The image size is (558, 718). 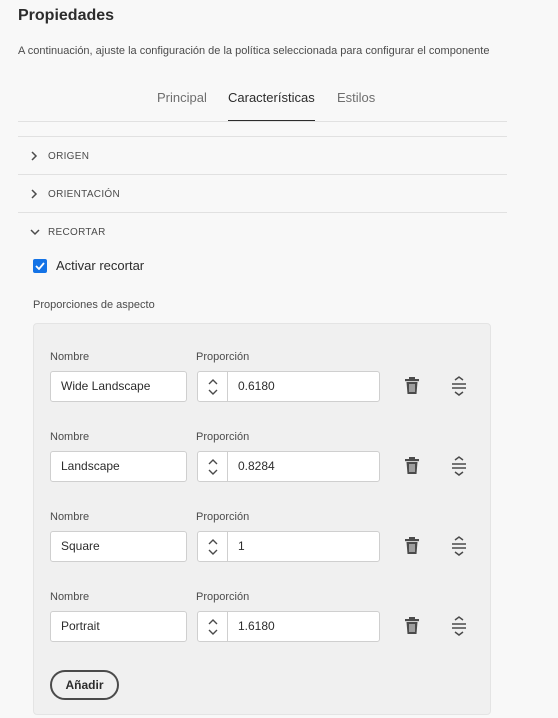 I want to click on tab-caracteristicas: Características, so click(x=271, y=105).